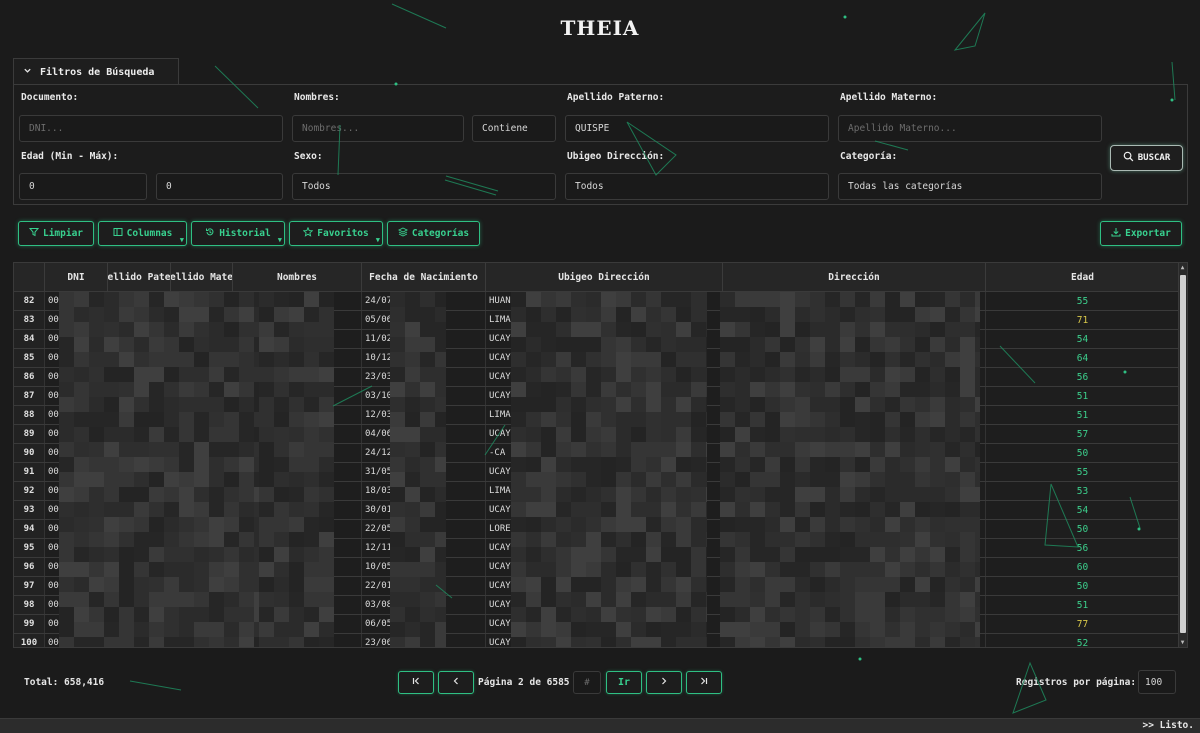  What do you see at coordinates (402, 233) in the screenshot?
I see `layers-icon` at bounding box center [402, 233].